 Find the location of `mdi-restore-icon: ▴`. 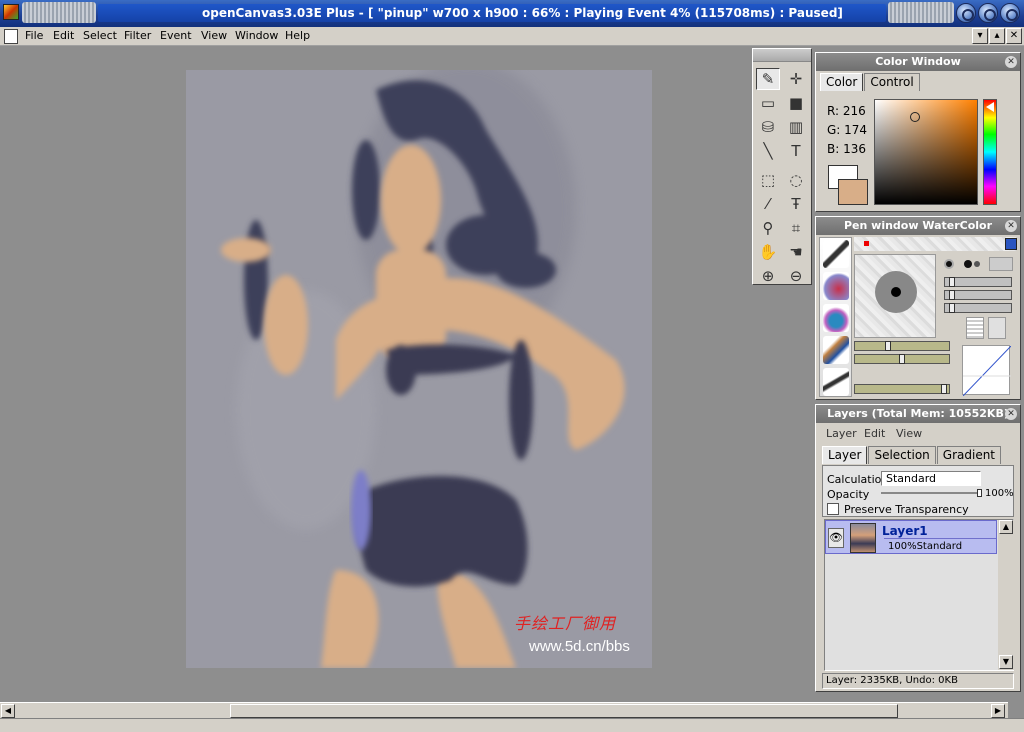

mdi-restore-icon: ▴ is located at coordinates (997, 36).